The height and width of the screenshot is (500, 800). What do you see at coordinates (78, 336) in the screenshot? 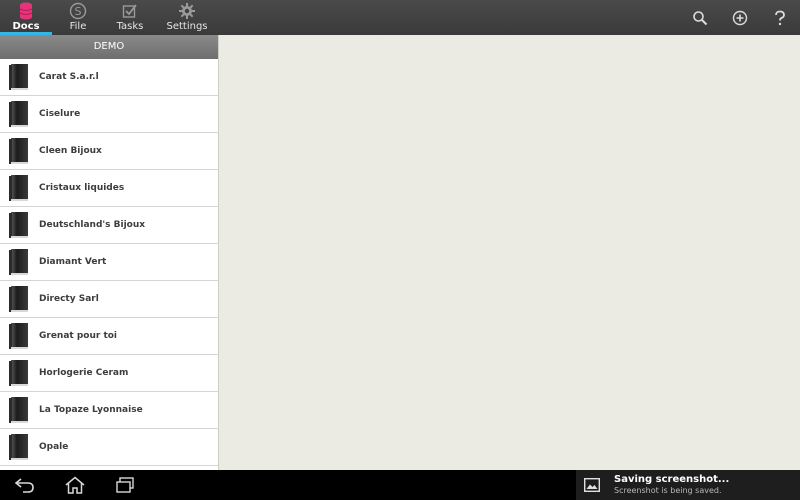
I see `list-item-label: Grenat pour toi` at bounding box center [78, 336].